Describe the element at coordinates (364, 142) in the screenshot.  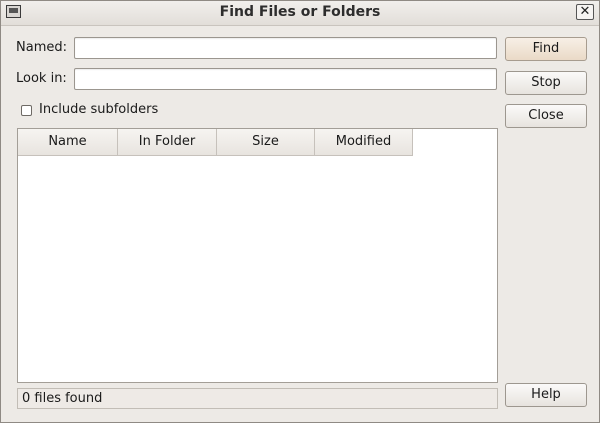
I see `column-header-modified: Modified` at that location.